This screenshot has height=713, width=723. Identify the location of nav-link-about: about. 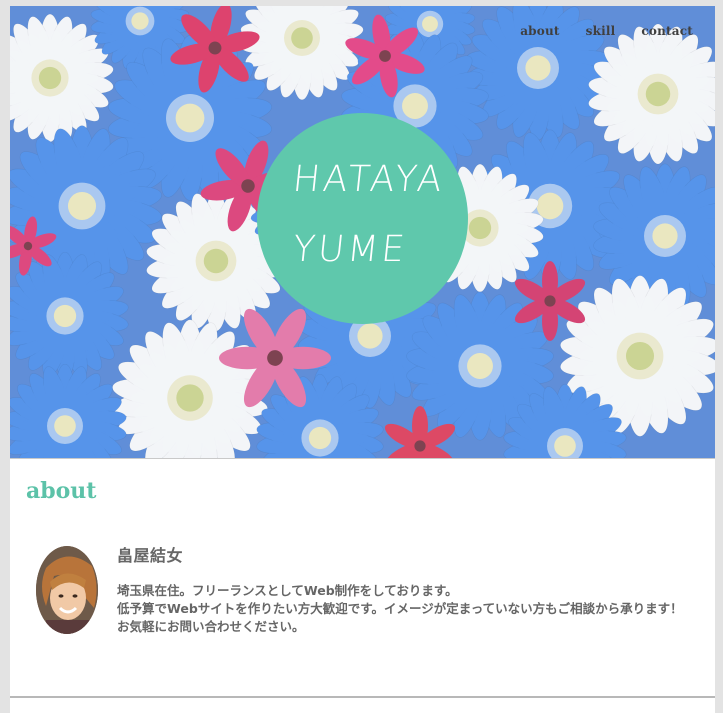
(539, 31).